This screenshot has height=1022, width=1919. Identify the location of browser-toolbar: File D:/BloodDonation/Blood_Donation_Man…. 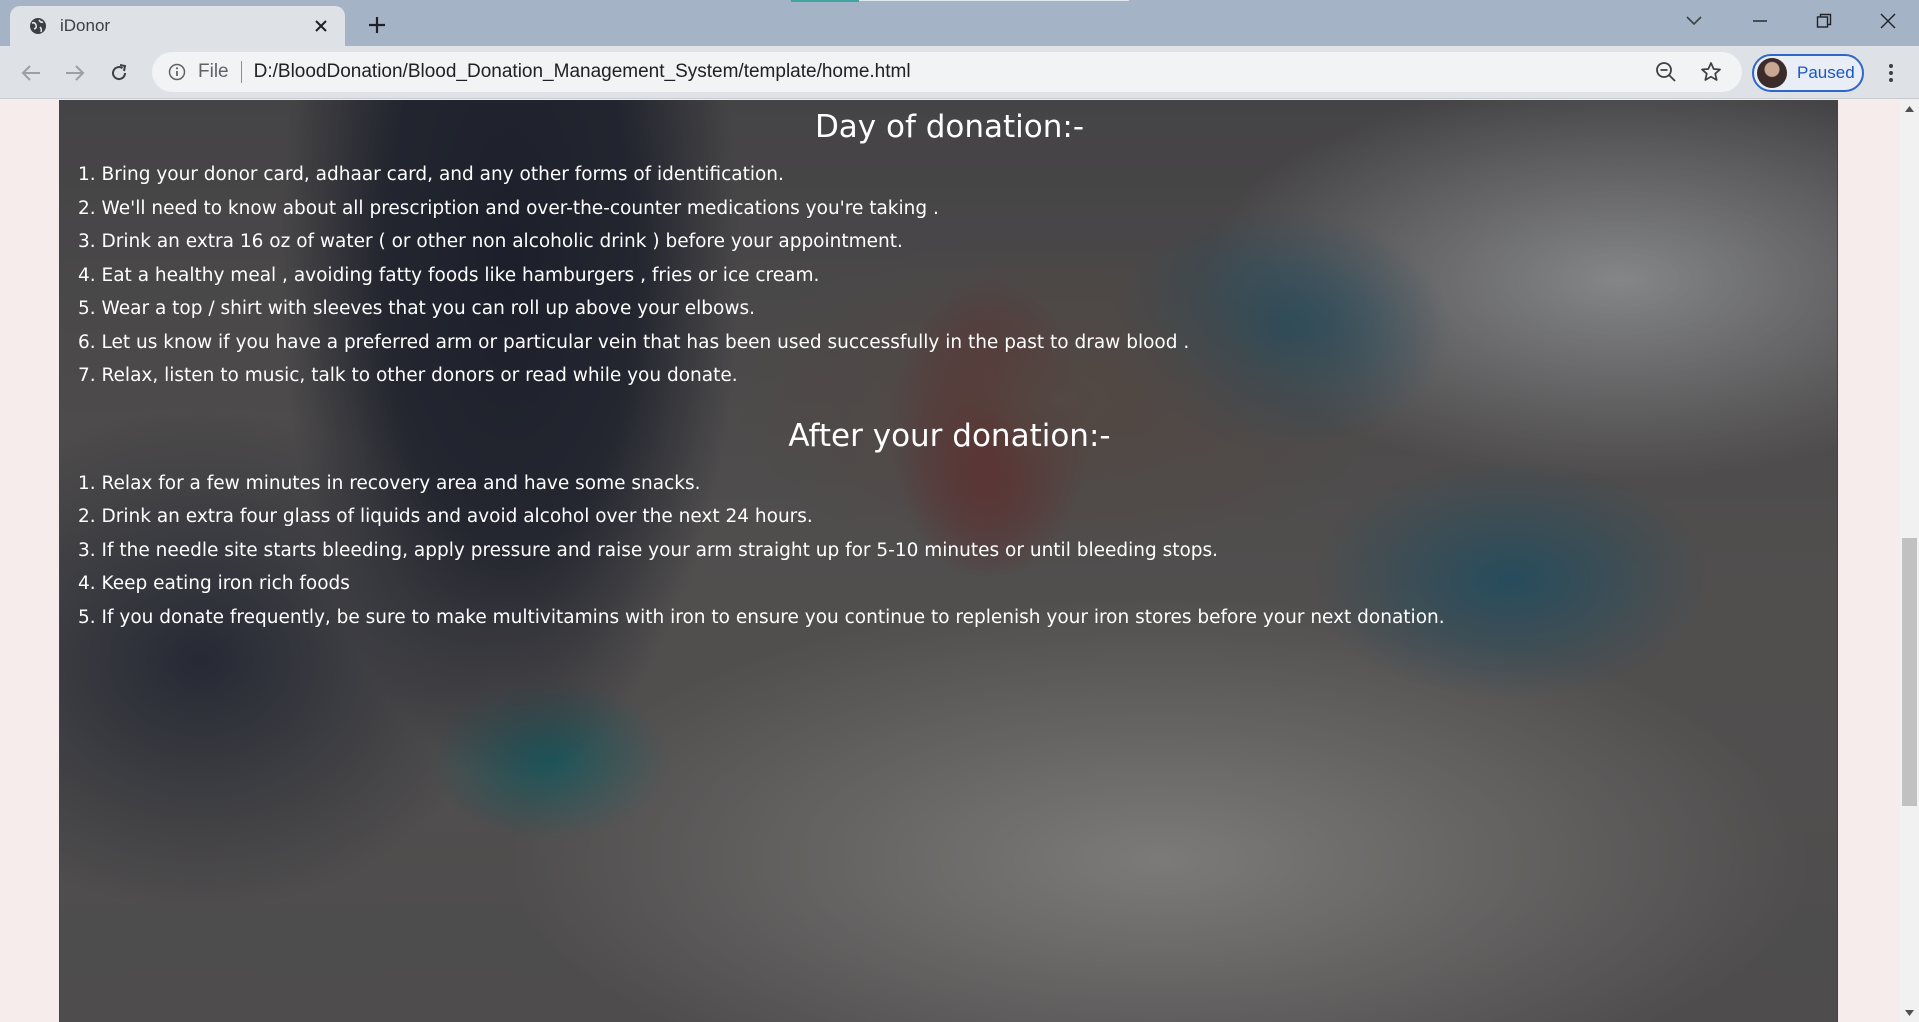
(959, 72).